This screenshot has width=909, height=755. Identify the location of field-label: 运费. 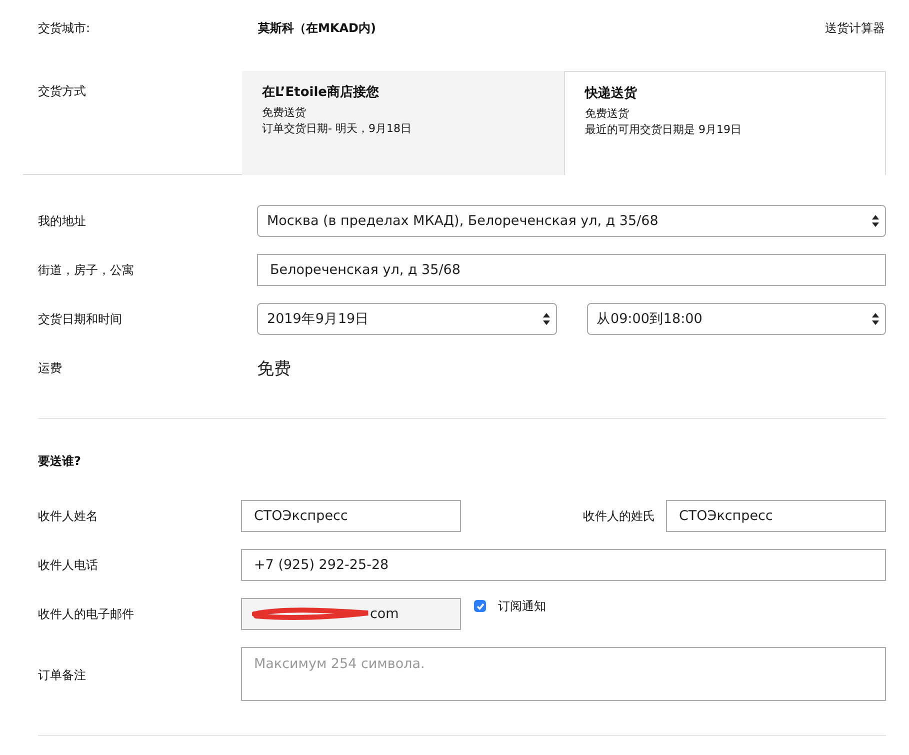
(50, 368).